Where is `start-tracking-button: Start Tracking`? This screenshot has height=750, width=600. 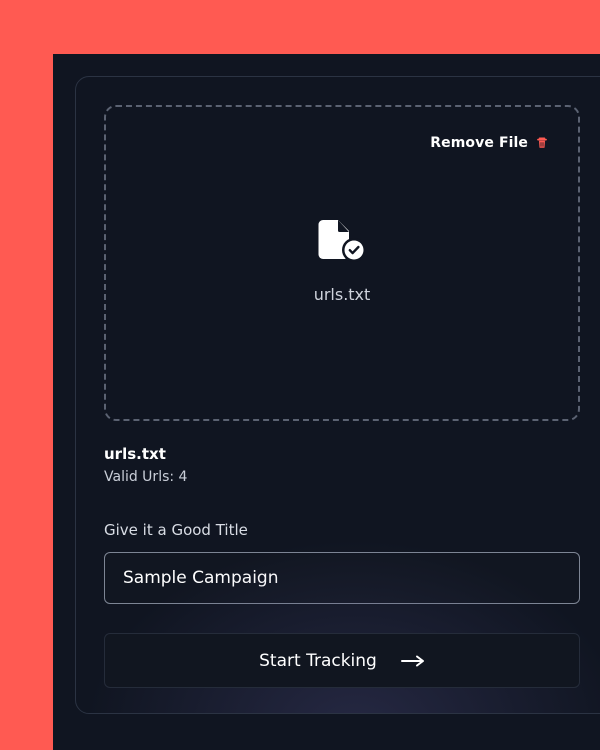
start-tracking-button: Start Tracking is located at coordinates (342, 660).